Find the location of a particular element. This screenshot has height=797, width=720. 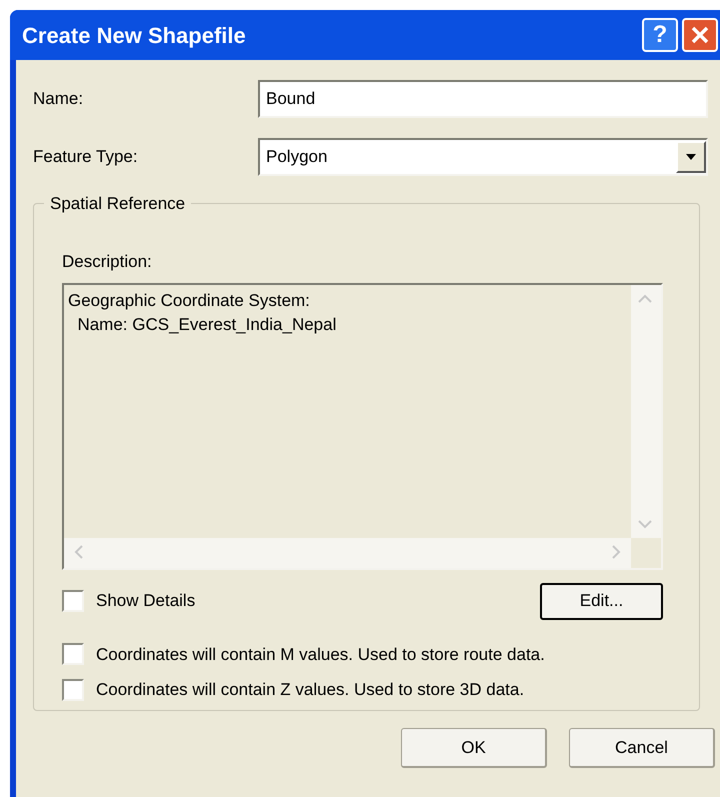

checkbox-label: Coordinates will contain M values. Used to store route data. is located at coordinates (320, 655).